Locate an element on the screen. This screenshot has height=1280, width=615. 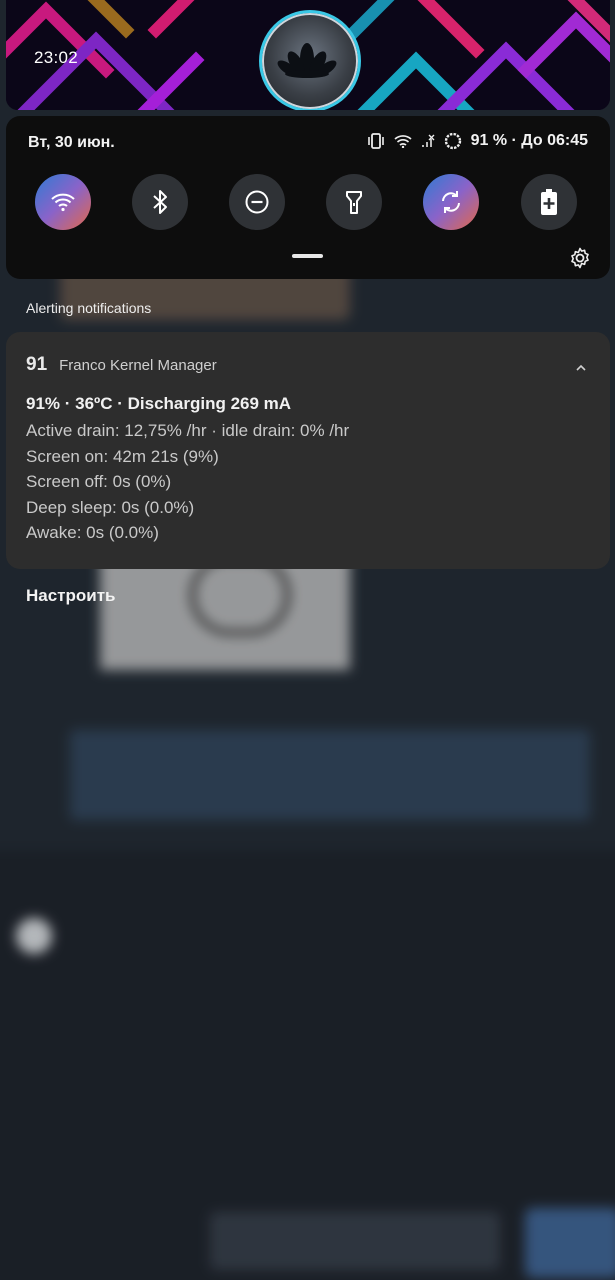
bluetooth-tile is located at coordinates (160, 202).